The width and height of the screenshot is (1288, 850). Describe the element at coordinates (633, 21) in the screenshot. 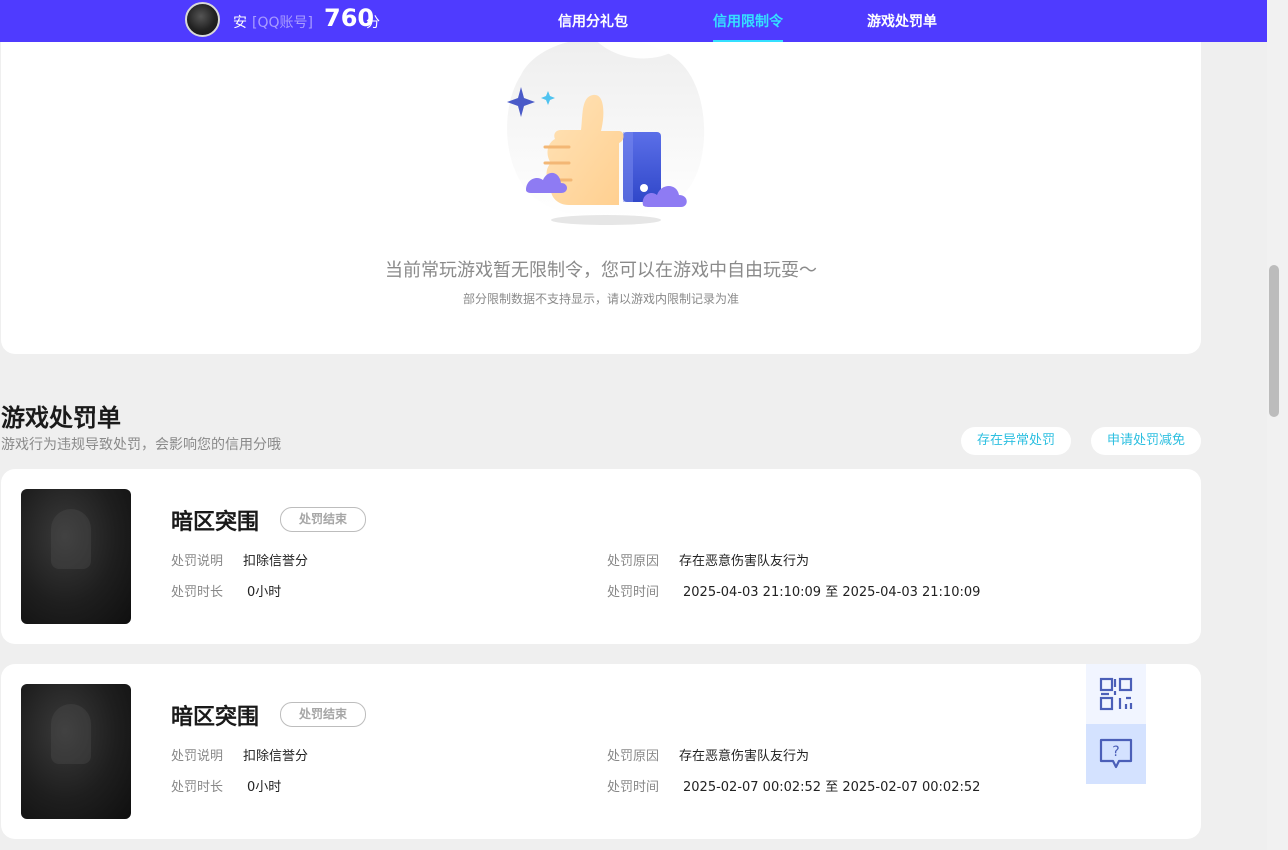

I see `top-nav-bar: 安 [QQ账号] 760 分 信用分礼包 信用限制令 游戏处罚单` at that location.